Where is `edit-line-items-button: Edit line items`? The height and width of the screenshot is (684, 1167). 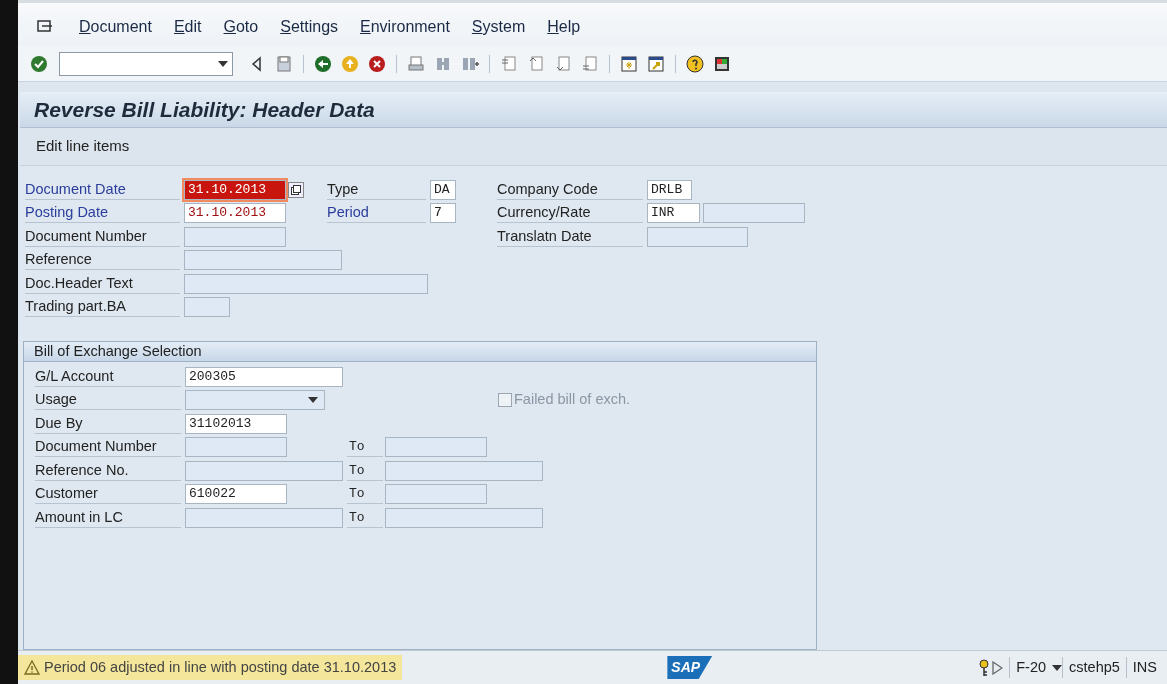
edit-line-items-button: Edit line items is located at coordinates (83, 146).